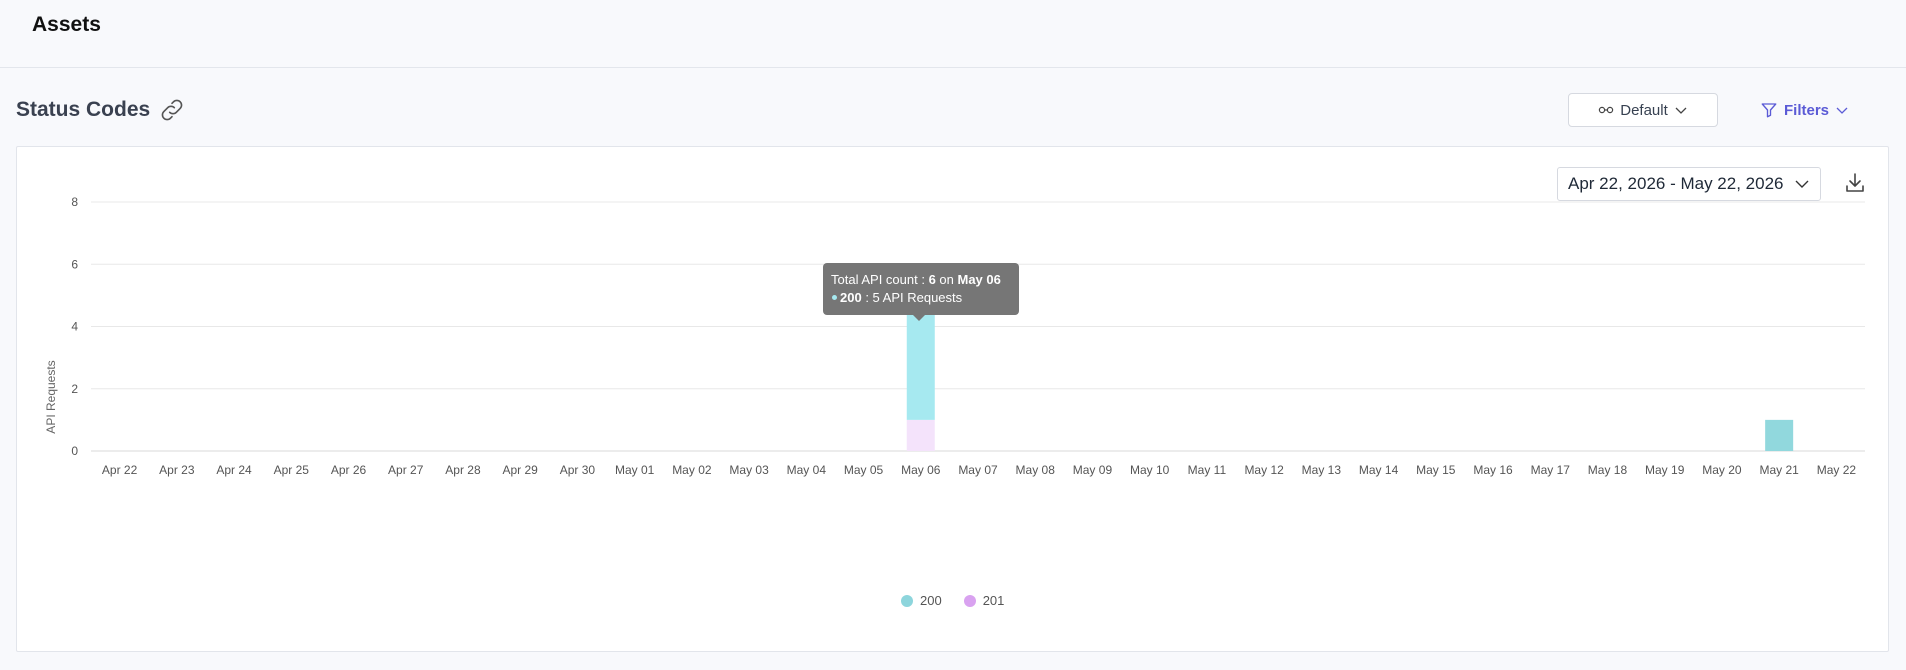 The height and width of the screenshot is (670, 1906). Describe the element at coordinates (1150, 470) in the screenshot. I see `x-tick-label: May 10` at that location.